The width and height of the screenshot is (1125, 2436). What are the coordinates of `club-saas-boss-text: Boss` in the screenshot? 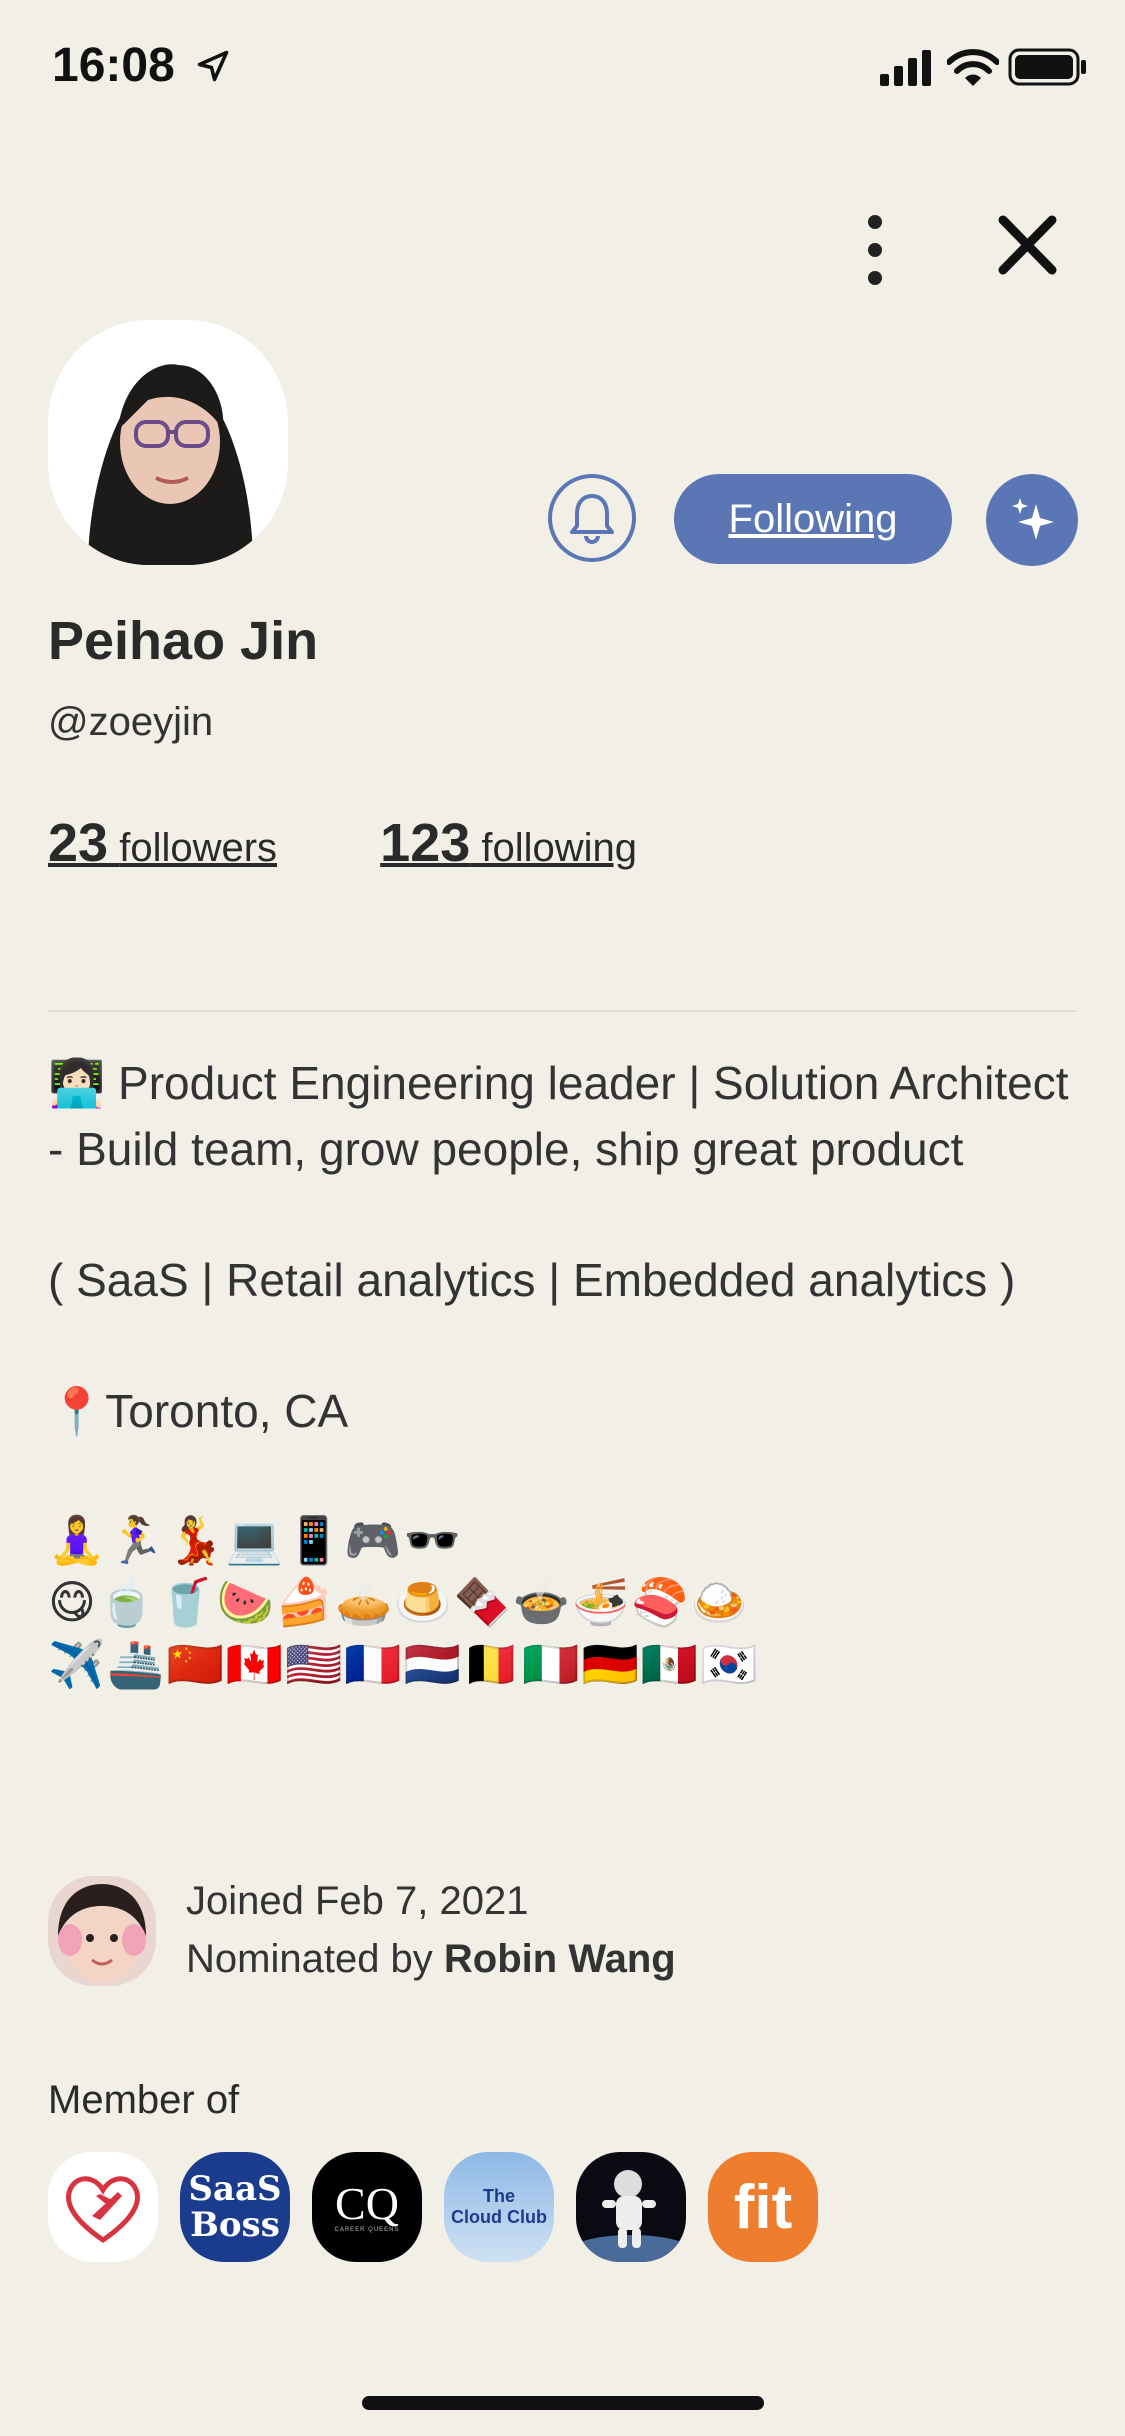 It's located at (235, 2225).